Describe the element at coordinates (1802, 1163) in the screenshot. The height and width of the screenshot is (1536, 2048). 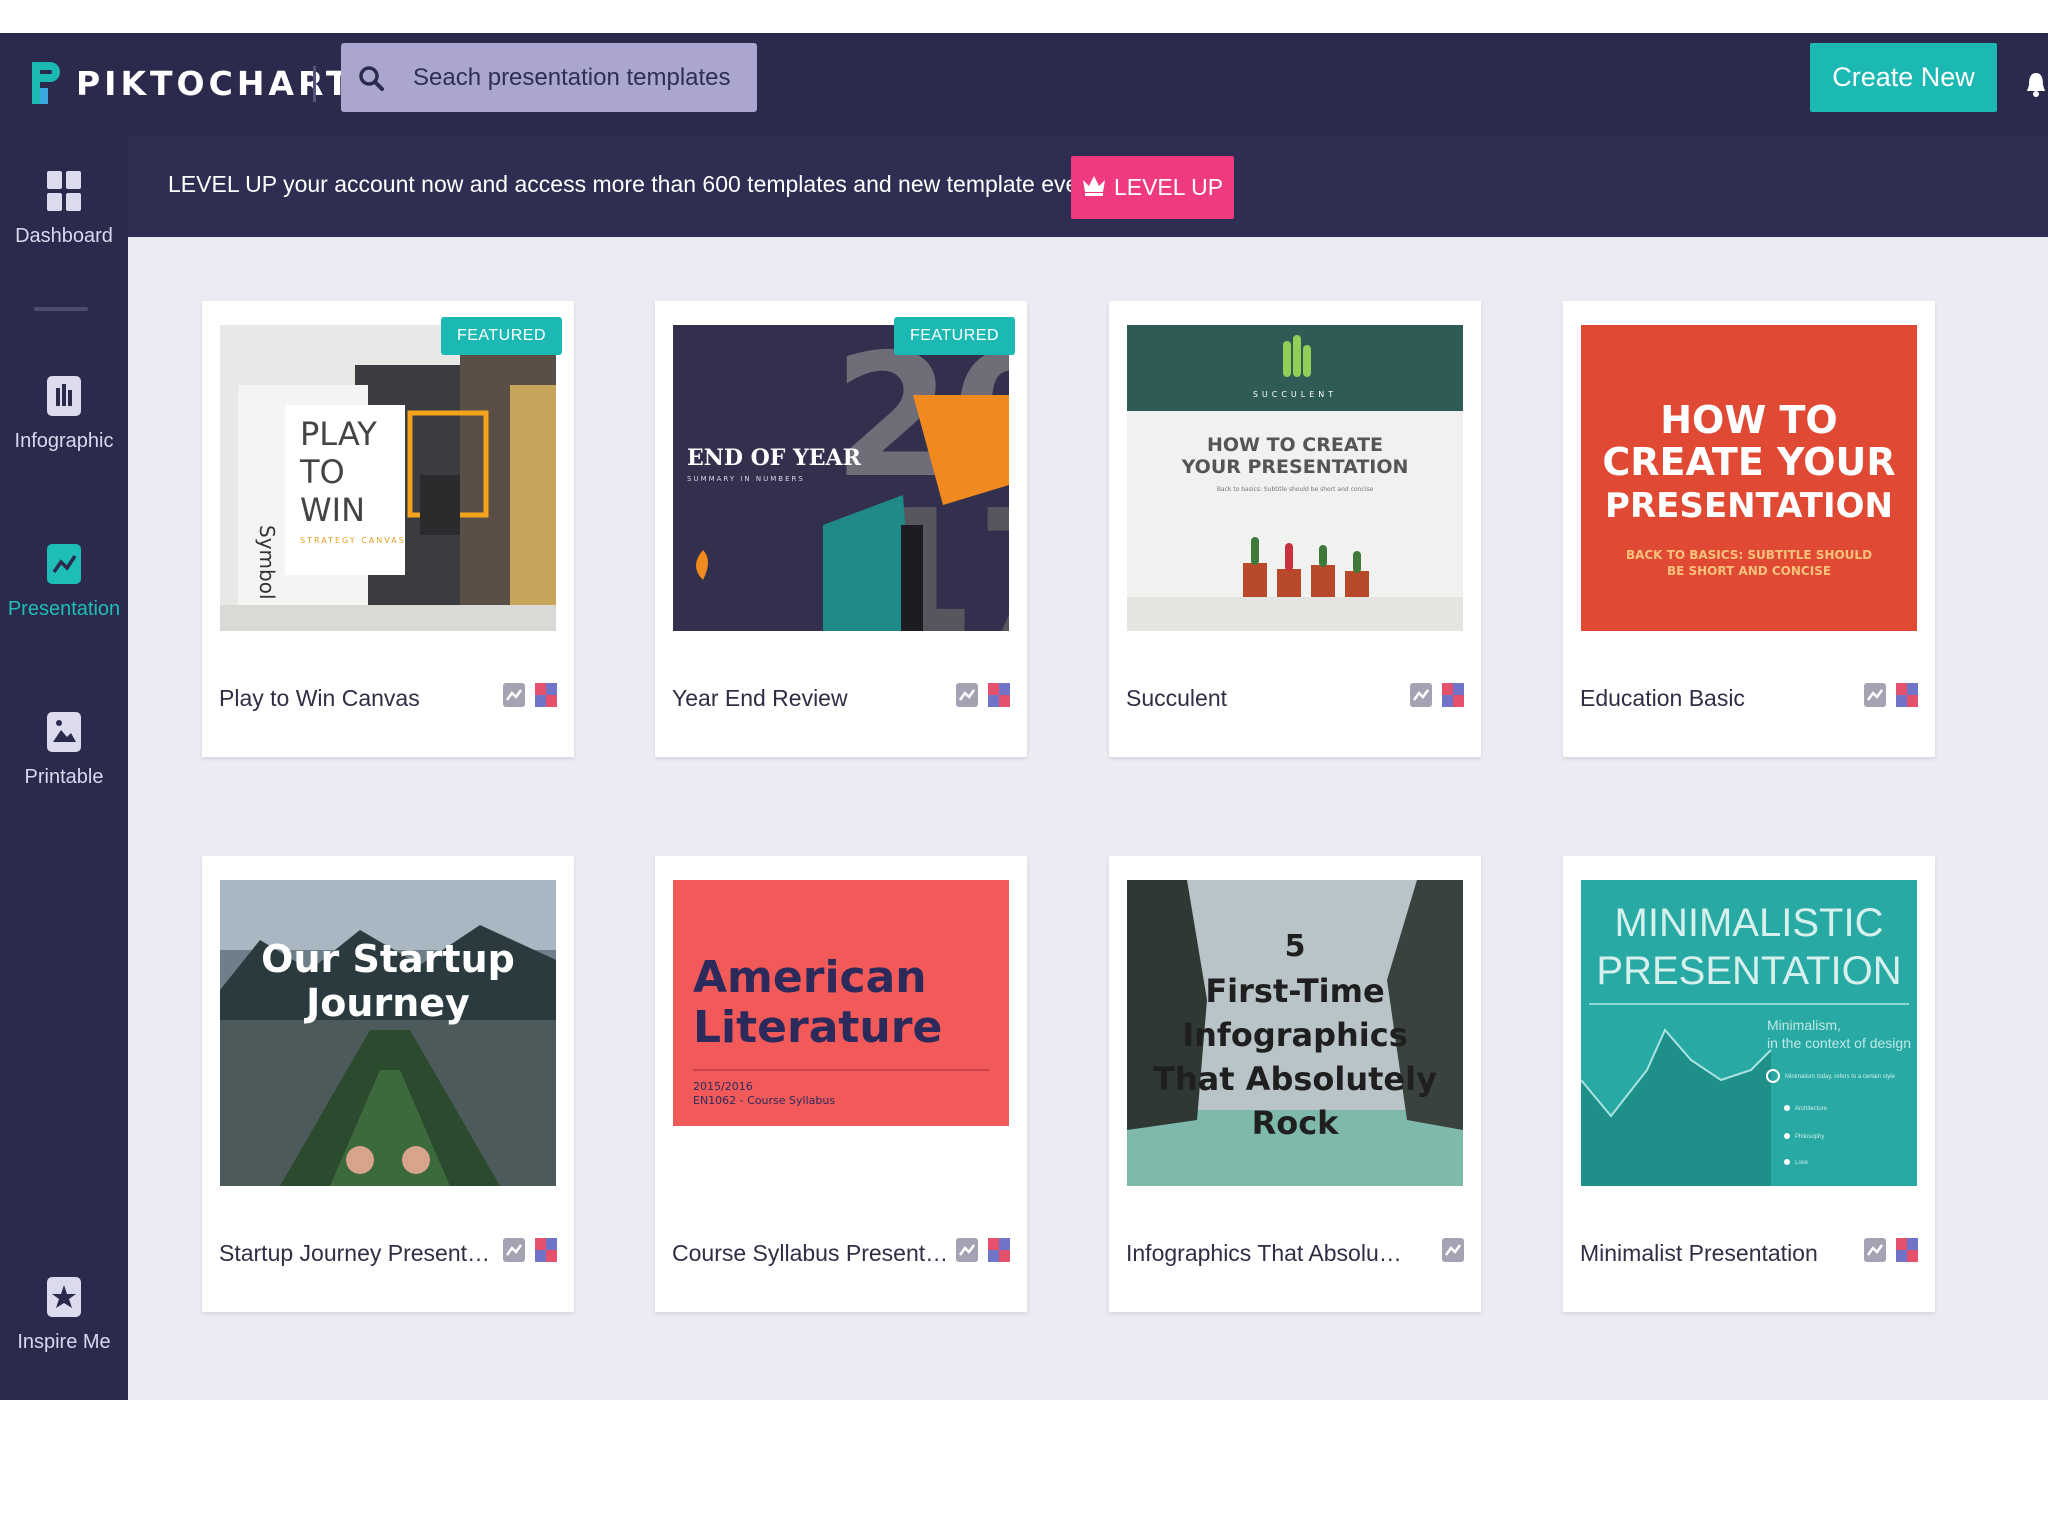
I see `thumb-item-3: Love` at that location.